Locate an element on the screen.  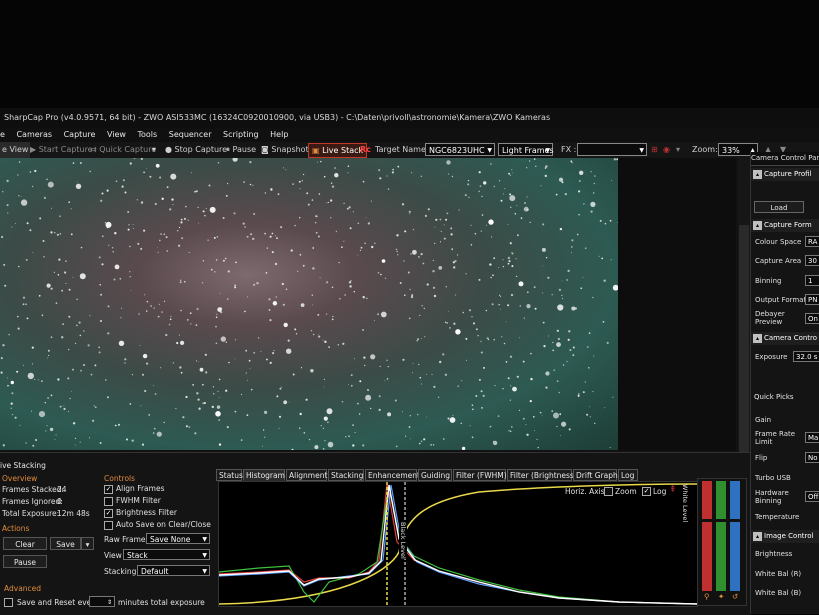
menu-capture: Capture is located at coordinates (80, 134).